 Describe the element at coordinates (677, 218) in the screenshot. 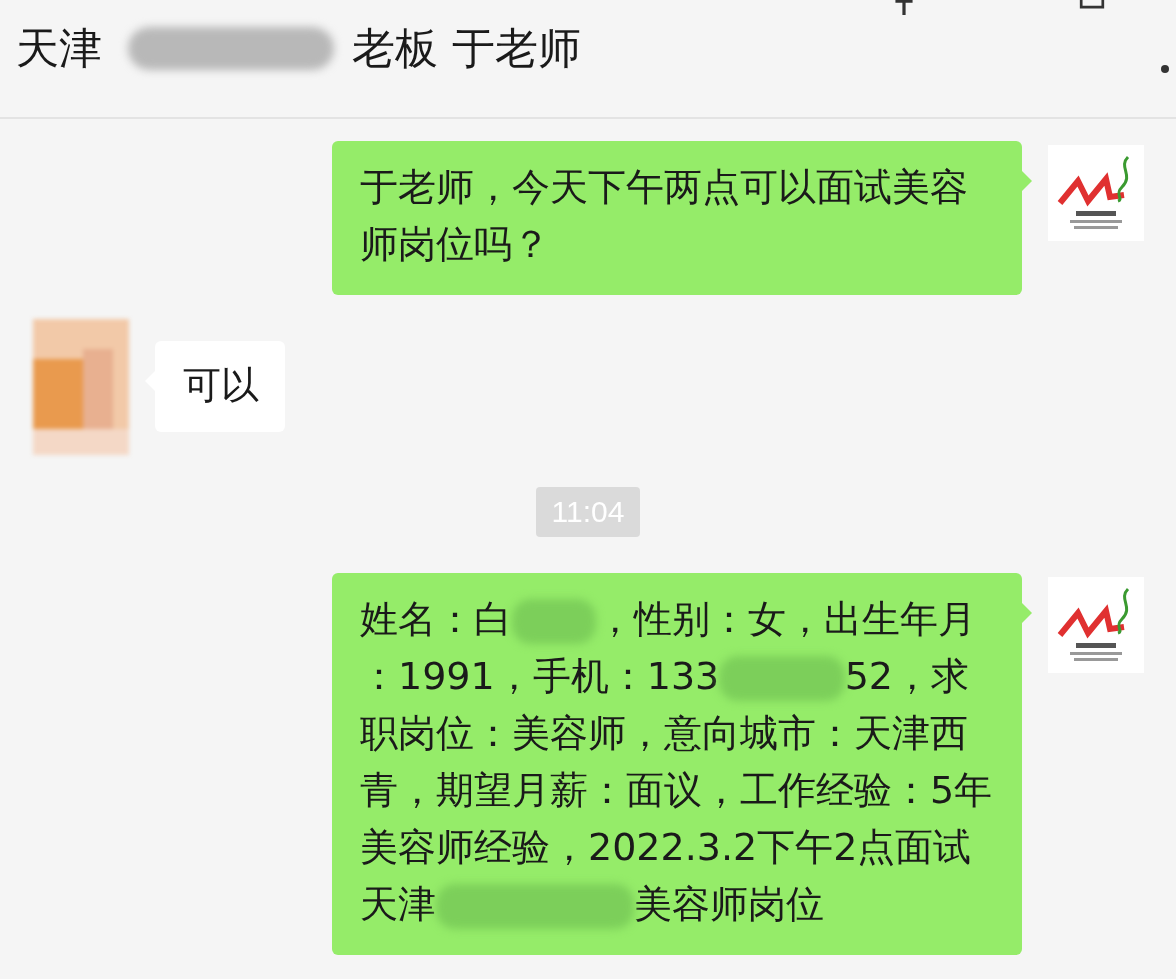

I see `message-bubble: 于老师，今天下午两点可以面试美容师岗位吗？` at that location.